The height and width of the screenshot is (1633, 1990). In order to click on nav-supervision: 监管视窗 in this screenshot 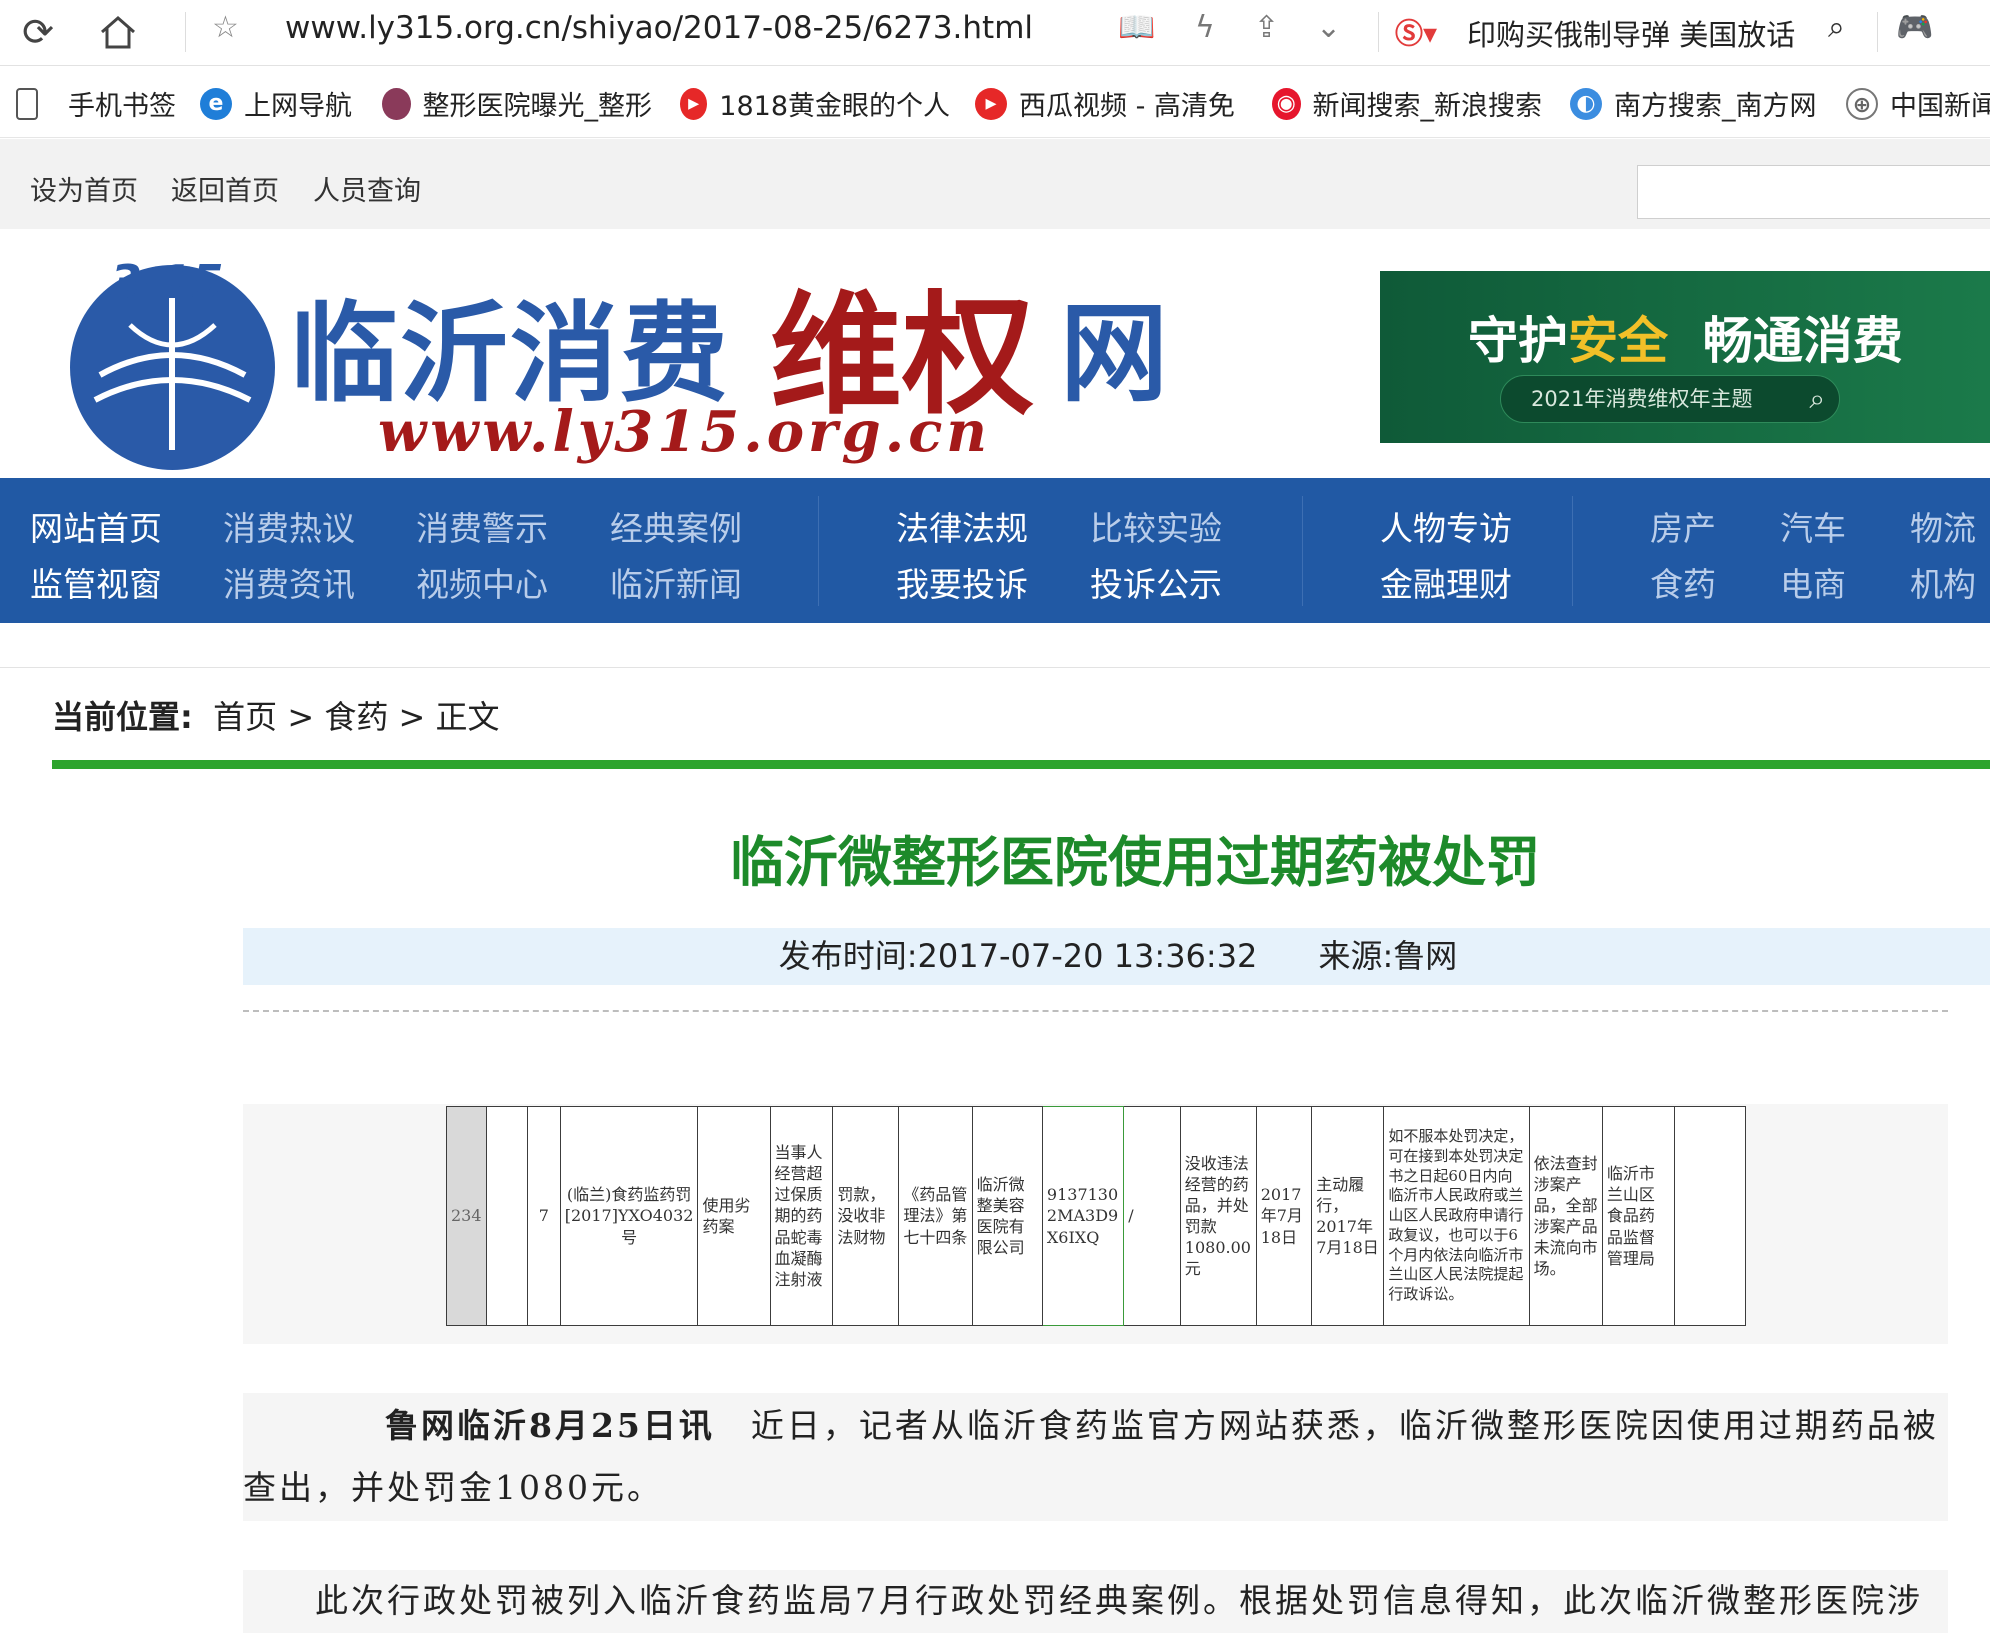, I will do `click(96, 582)`.